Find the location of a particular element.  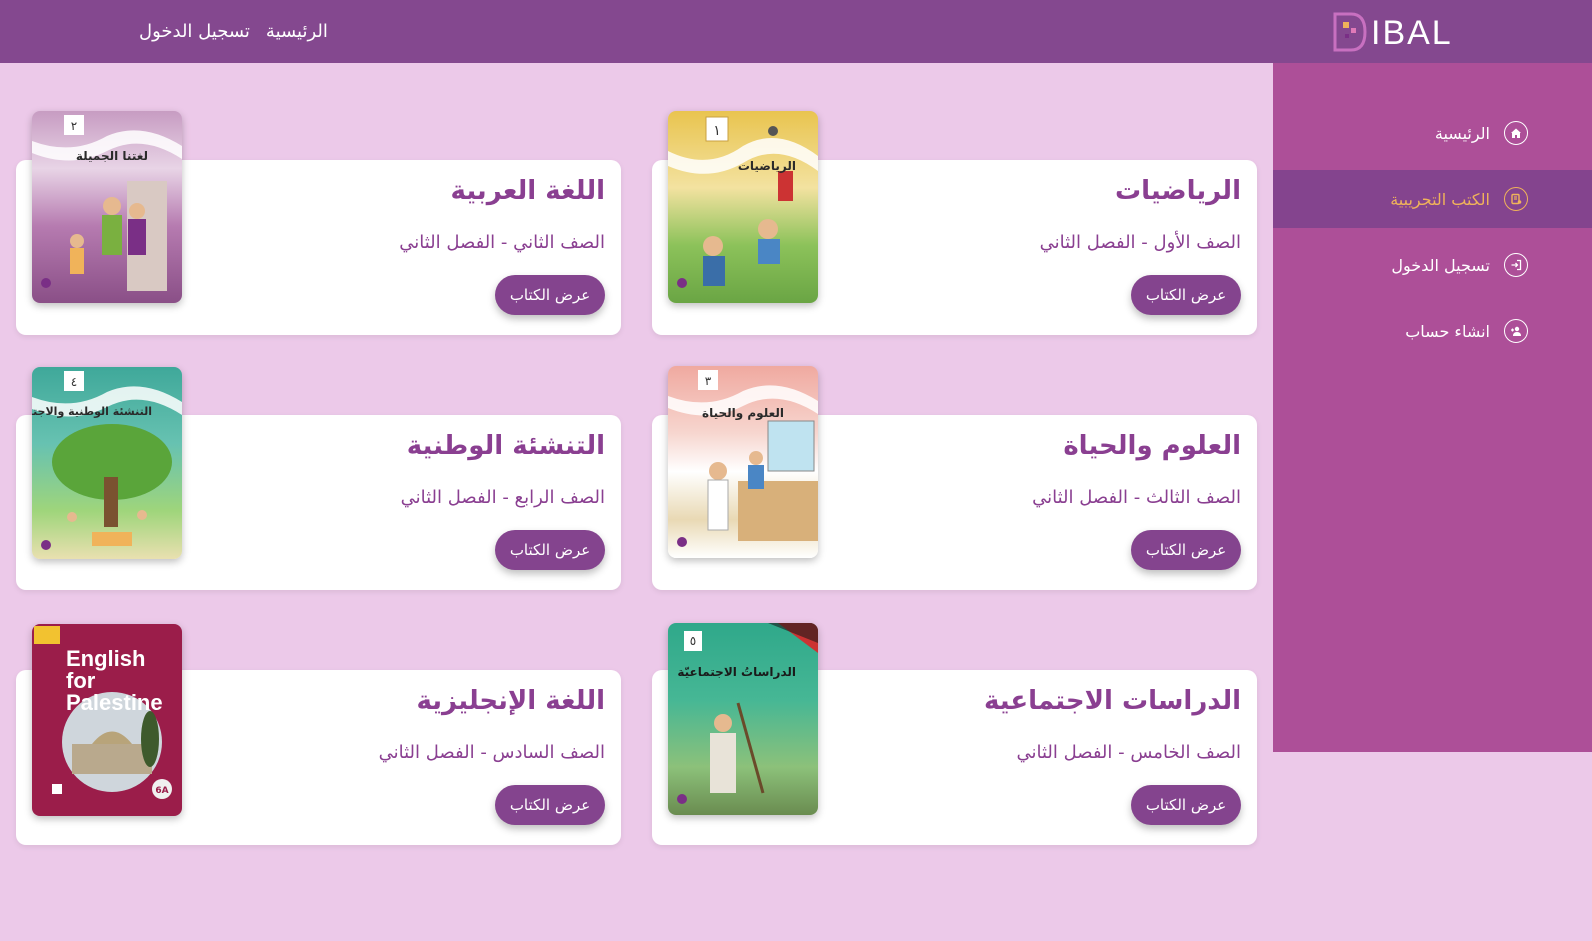

book-cover-national: ٤ التنشئة الوطنية والاجتماعية is located at coordinates (107, 463).